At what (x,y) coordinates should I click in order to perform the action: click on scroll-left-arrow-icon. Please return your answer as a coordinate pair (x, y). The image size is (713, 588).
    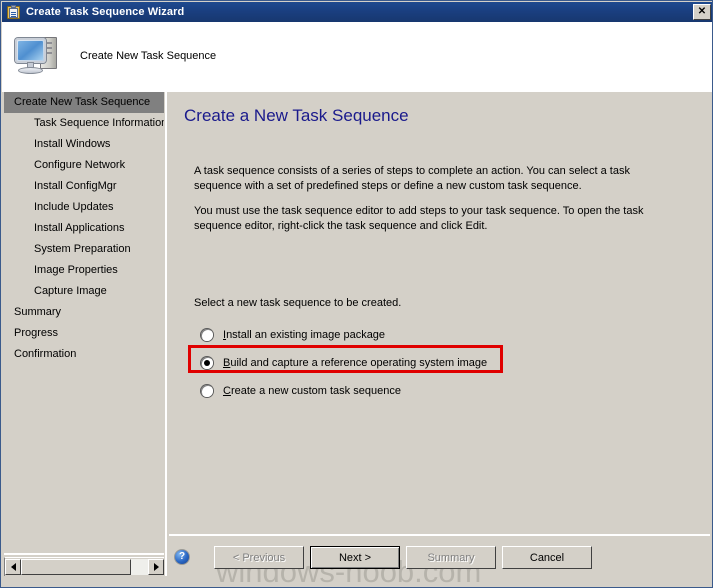
    Looking at the image, I should click on (13, 567).